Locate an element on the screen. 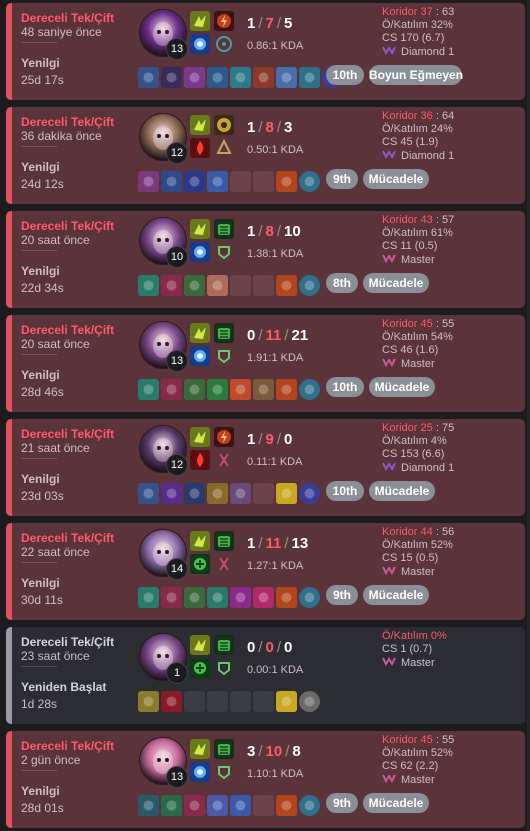  match-result: Yenilgi is located at coordinates (40, 167).